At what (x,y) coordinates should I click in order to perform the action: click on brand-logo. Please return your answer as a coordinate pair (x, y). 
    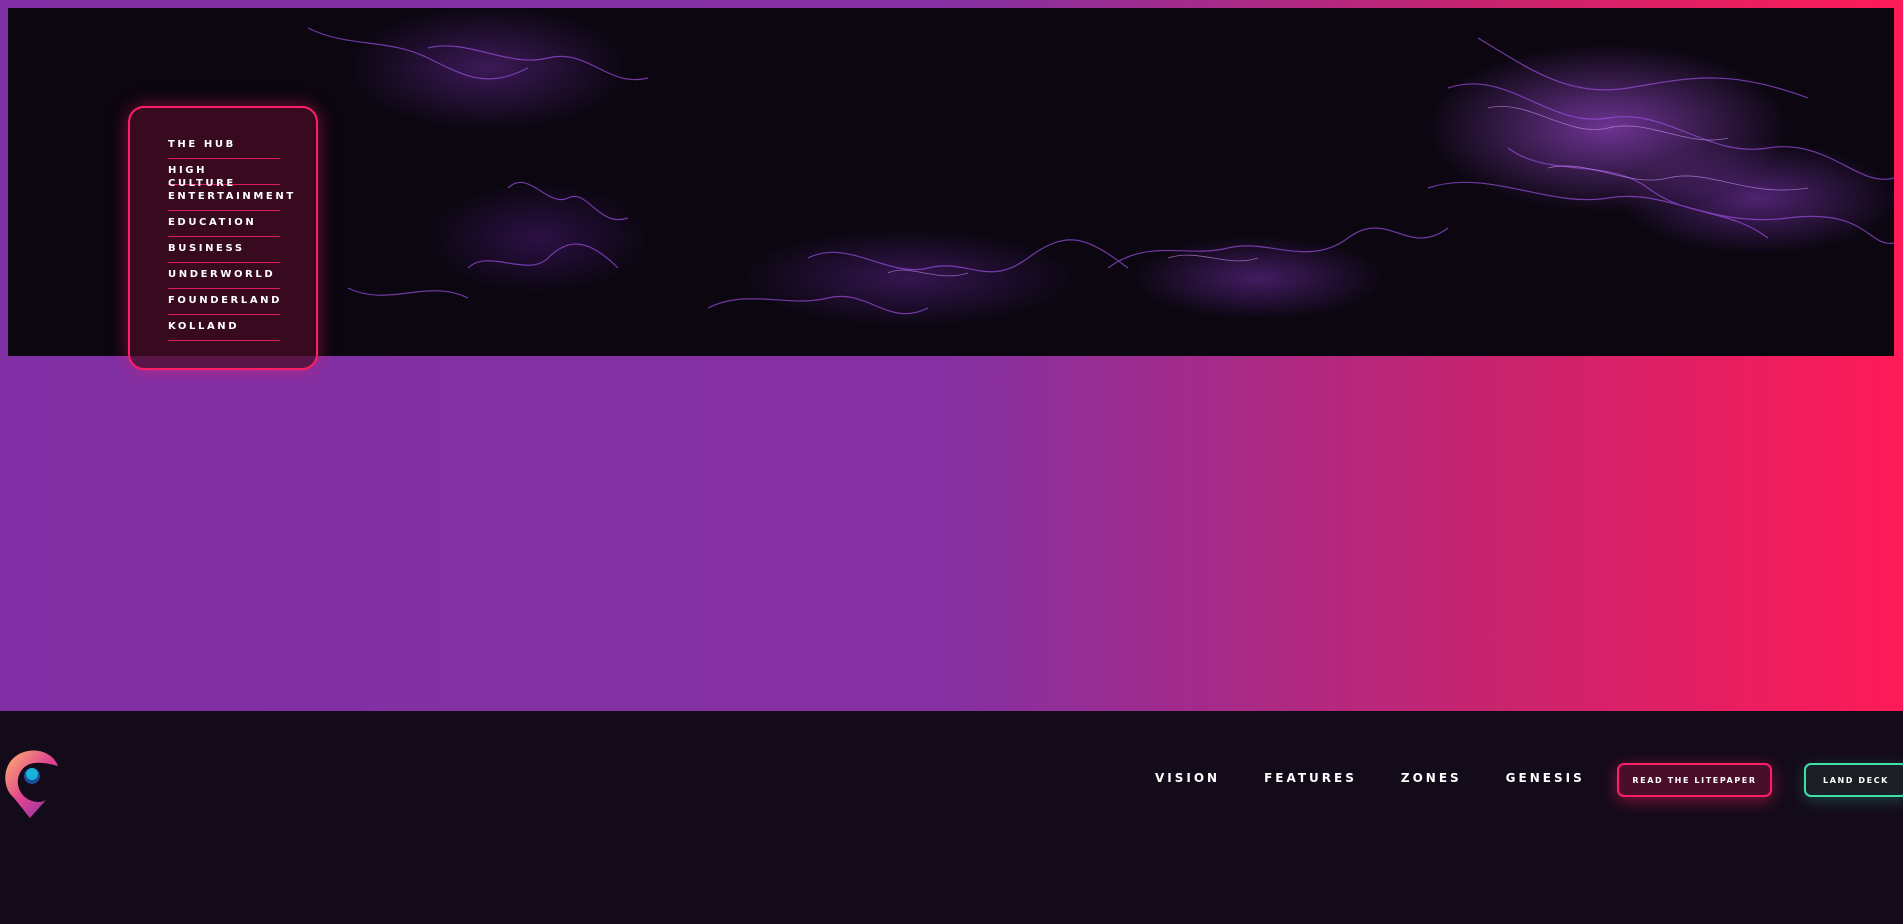
    Looking at the image, I should click on (32, 780).